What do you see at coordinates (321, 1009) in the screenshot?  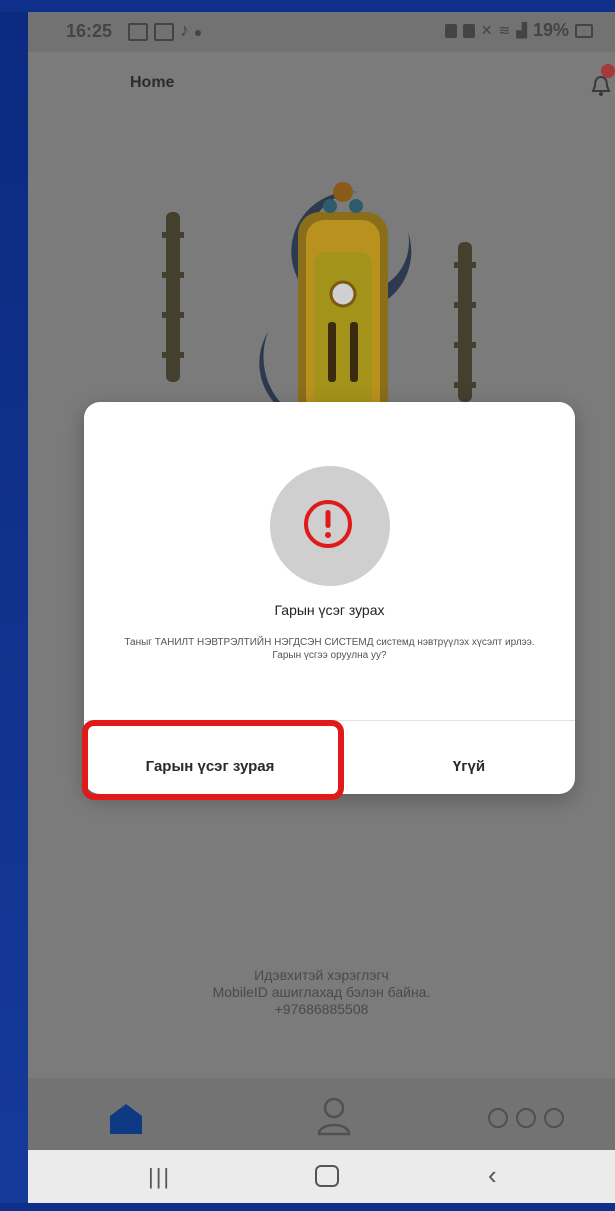 I see `phone-number: +97686885508` at bounding box center [321, 1009].